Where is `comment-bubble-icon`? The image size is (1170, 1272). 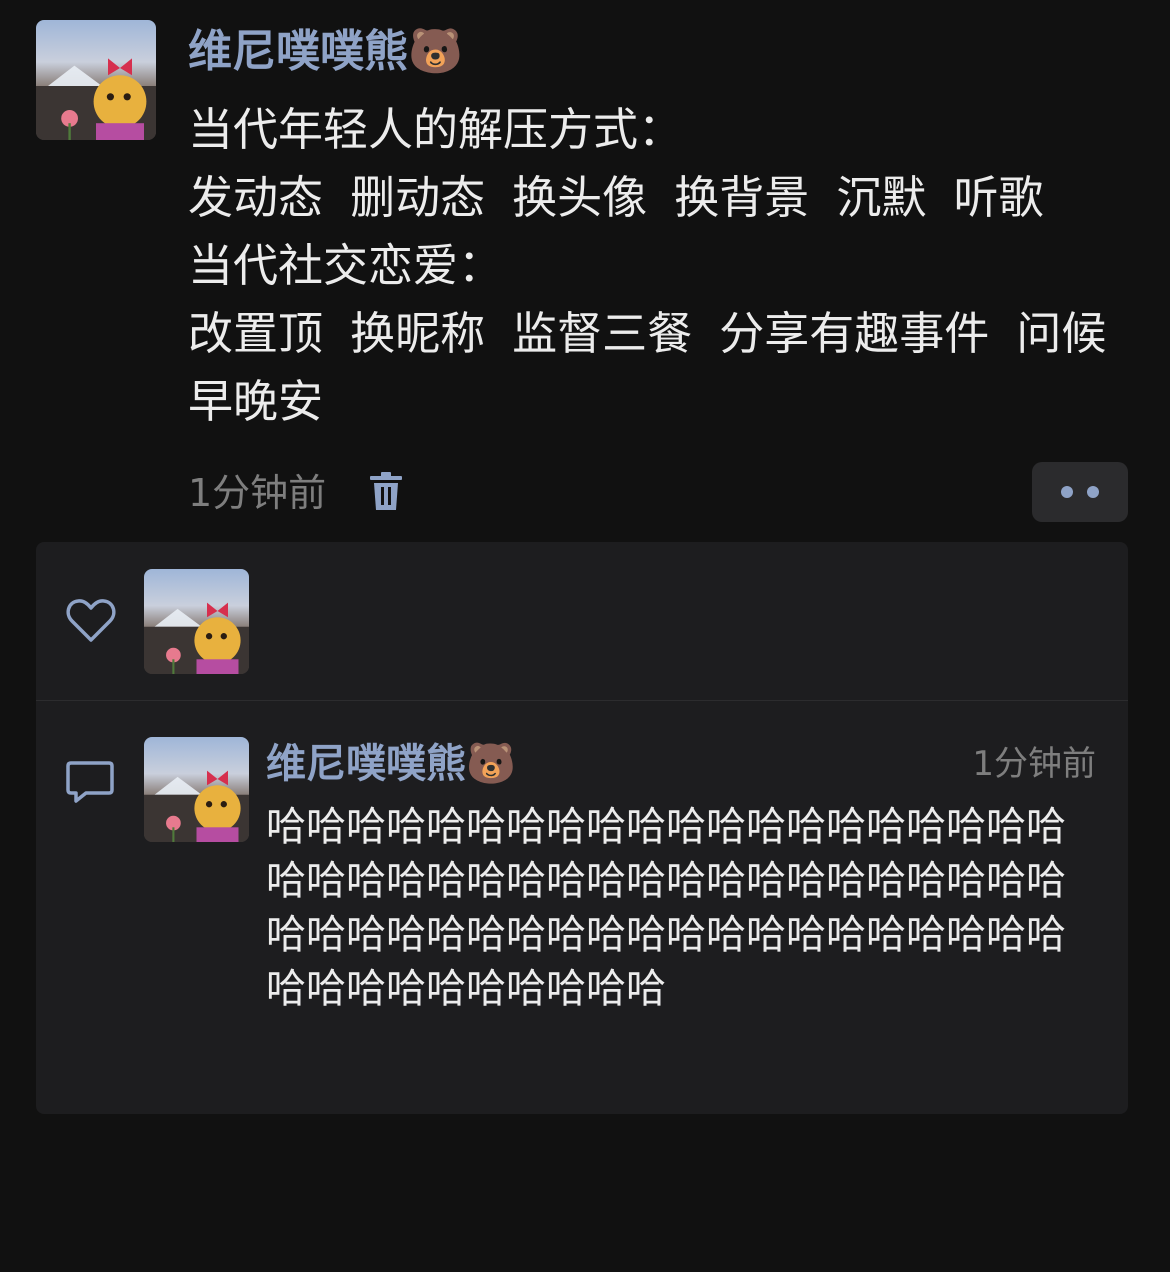 comment-bubble-icon is located at coordinates (90, 782).